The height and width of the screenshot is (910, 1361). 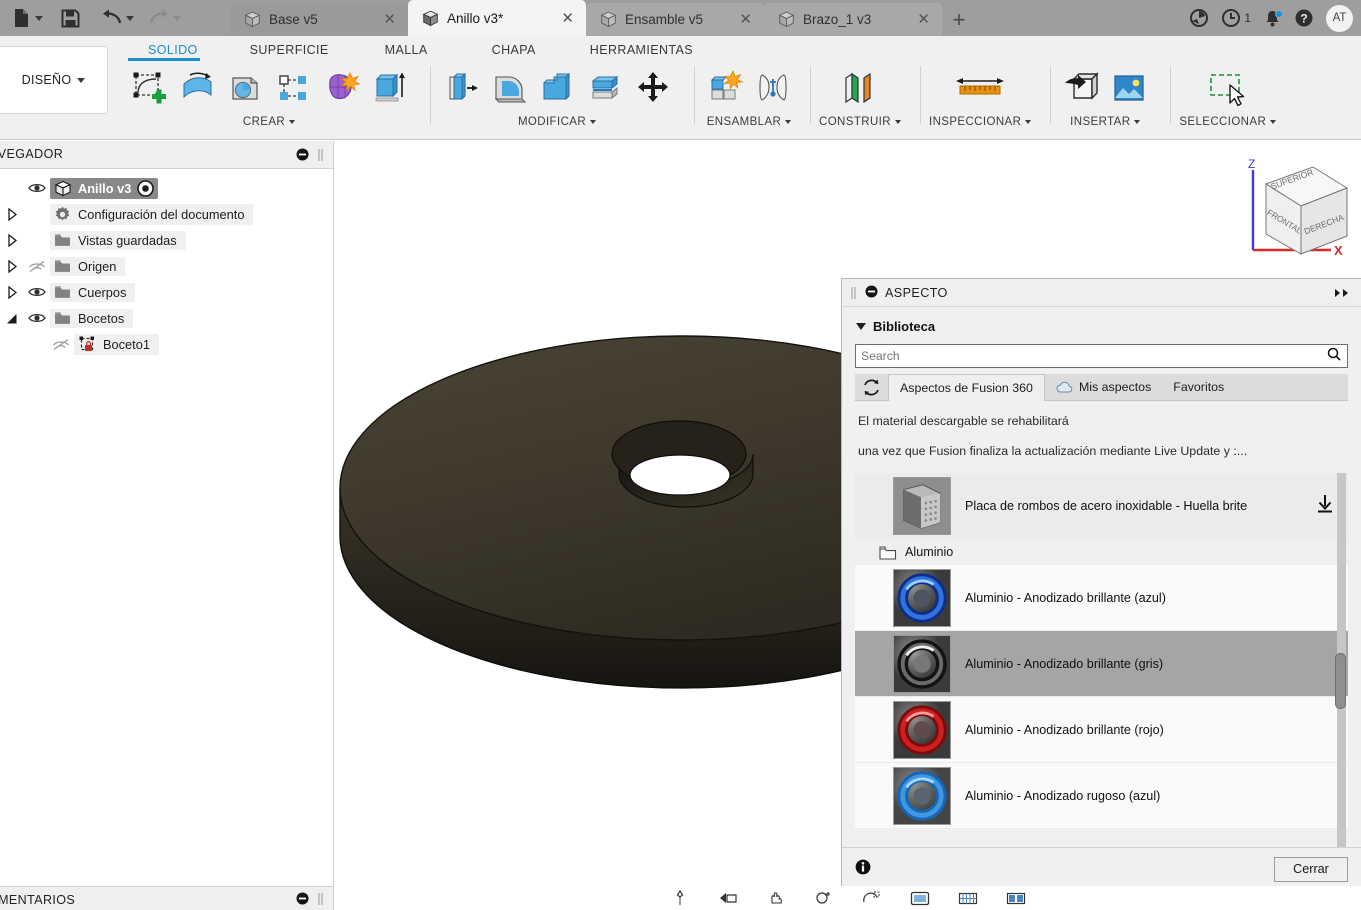 I want to click on offset-plane-icon, so click(x=860, y=88).